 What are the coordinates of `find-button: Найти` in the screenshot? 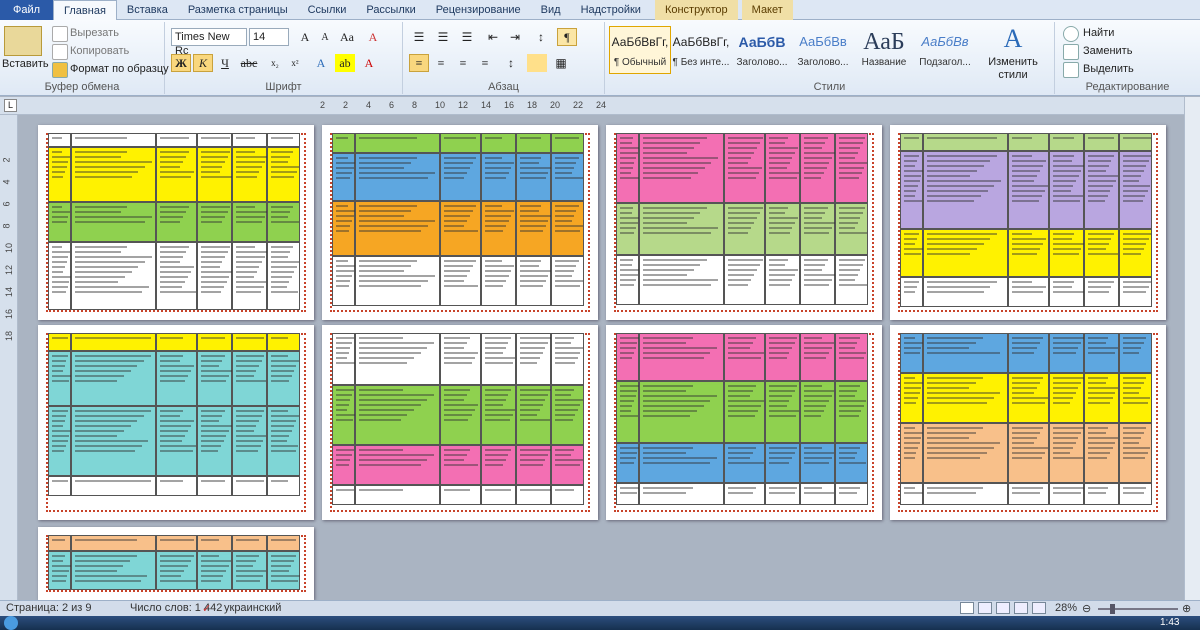 It's located at (1098, 33).